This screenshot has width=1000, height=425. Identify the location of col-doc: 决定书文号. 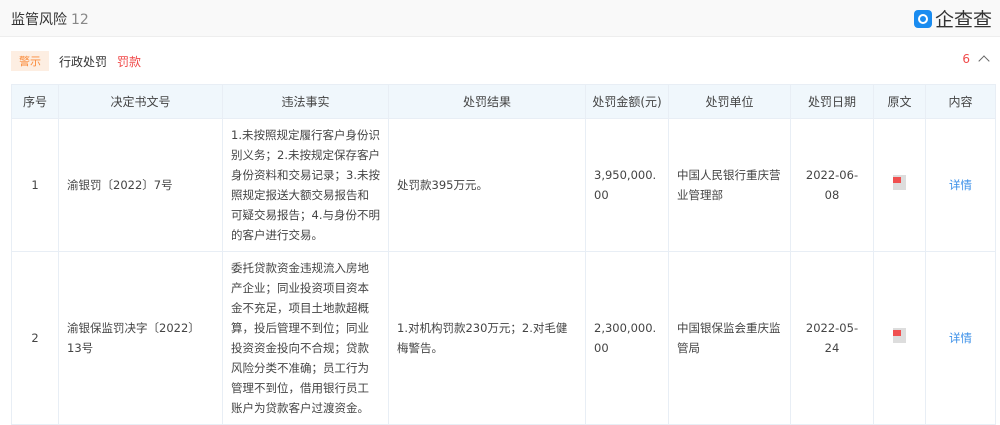
(140, 101).